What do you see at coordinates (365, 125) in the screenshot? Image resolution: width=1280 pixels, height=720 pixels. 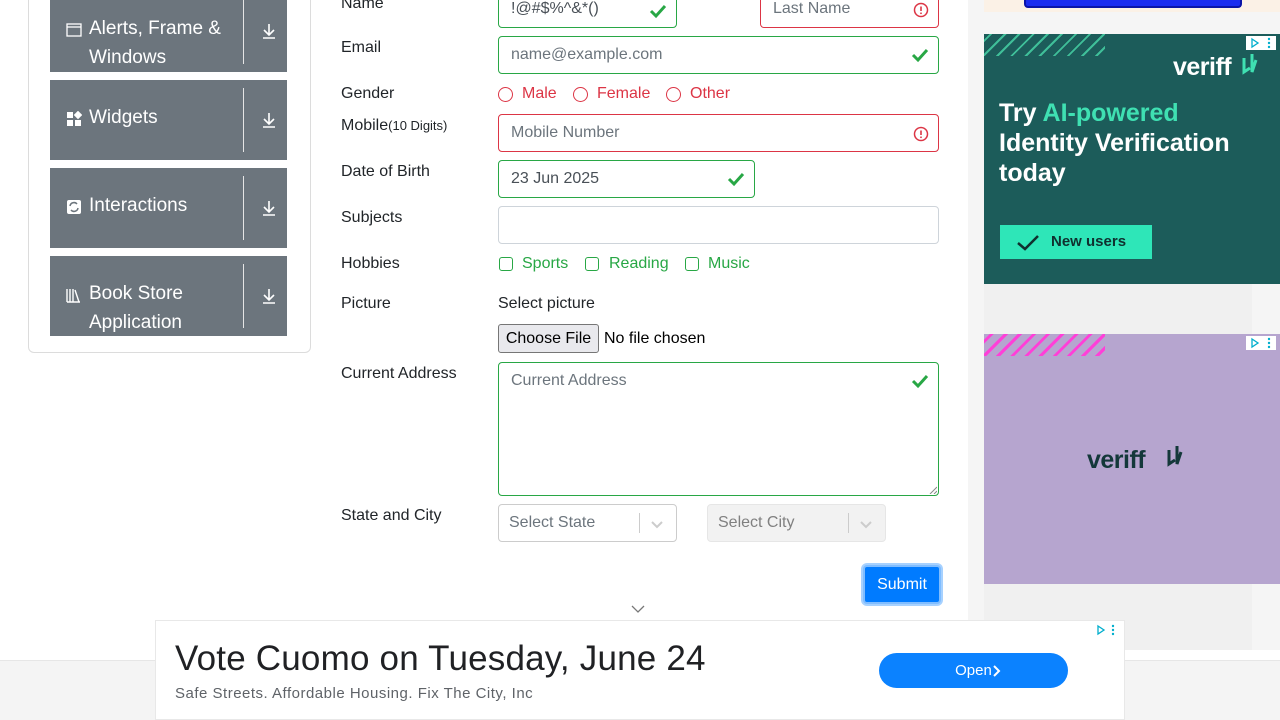 I see `mobile-label-text: Mobile` at bounding box center [365, 125].